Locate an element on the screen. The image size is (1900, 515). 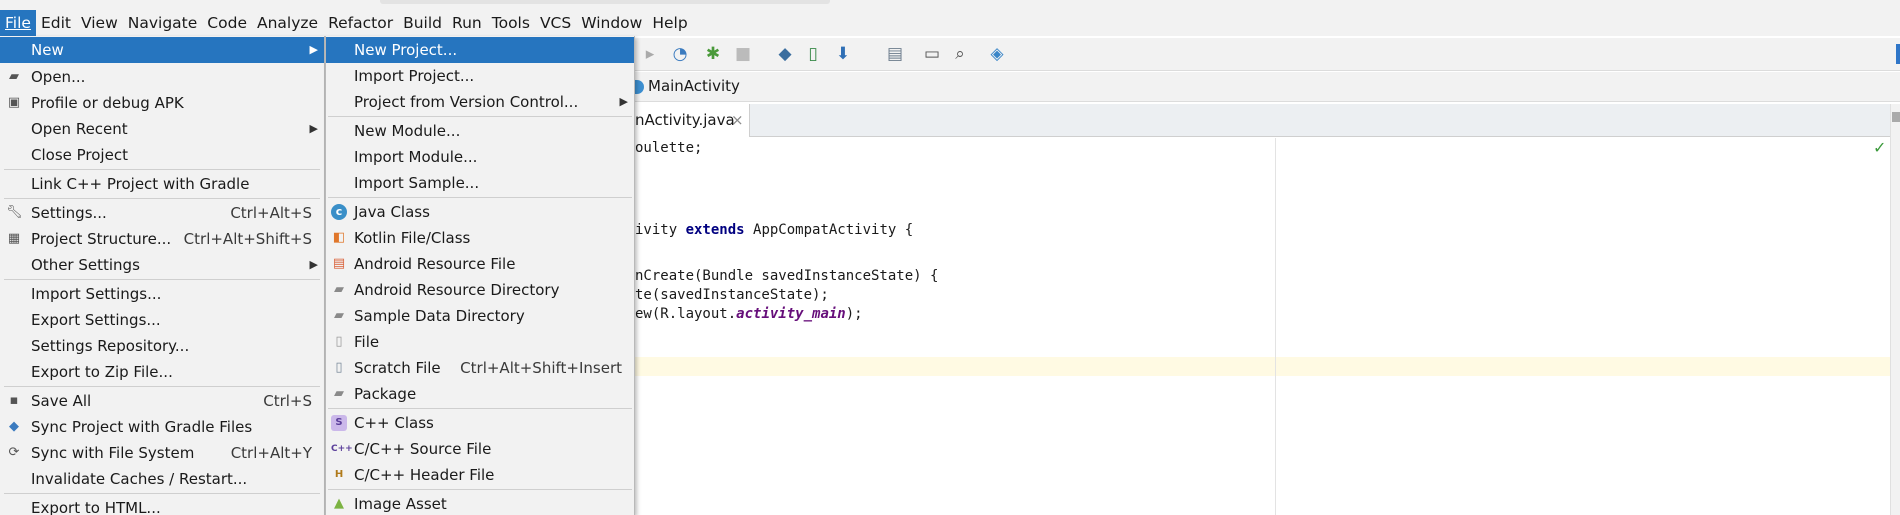
shortcut-label: Ctrl+Alt+Y is located at coordinates (271, 453).